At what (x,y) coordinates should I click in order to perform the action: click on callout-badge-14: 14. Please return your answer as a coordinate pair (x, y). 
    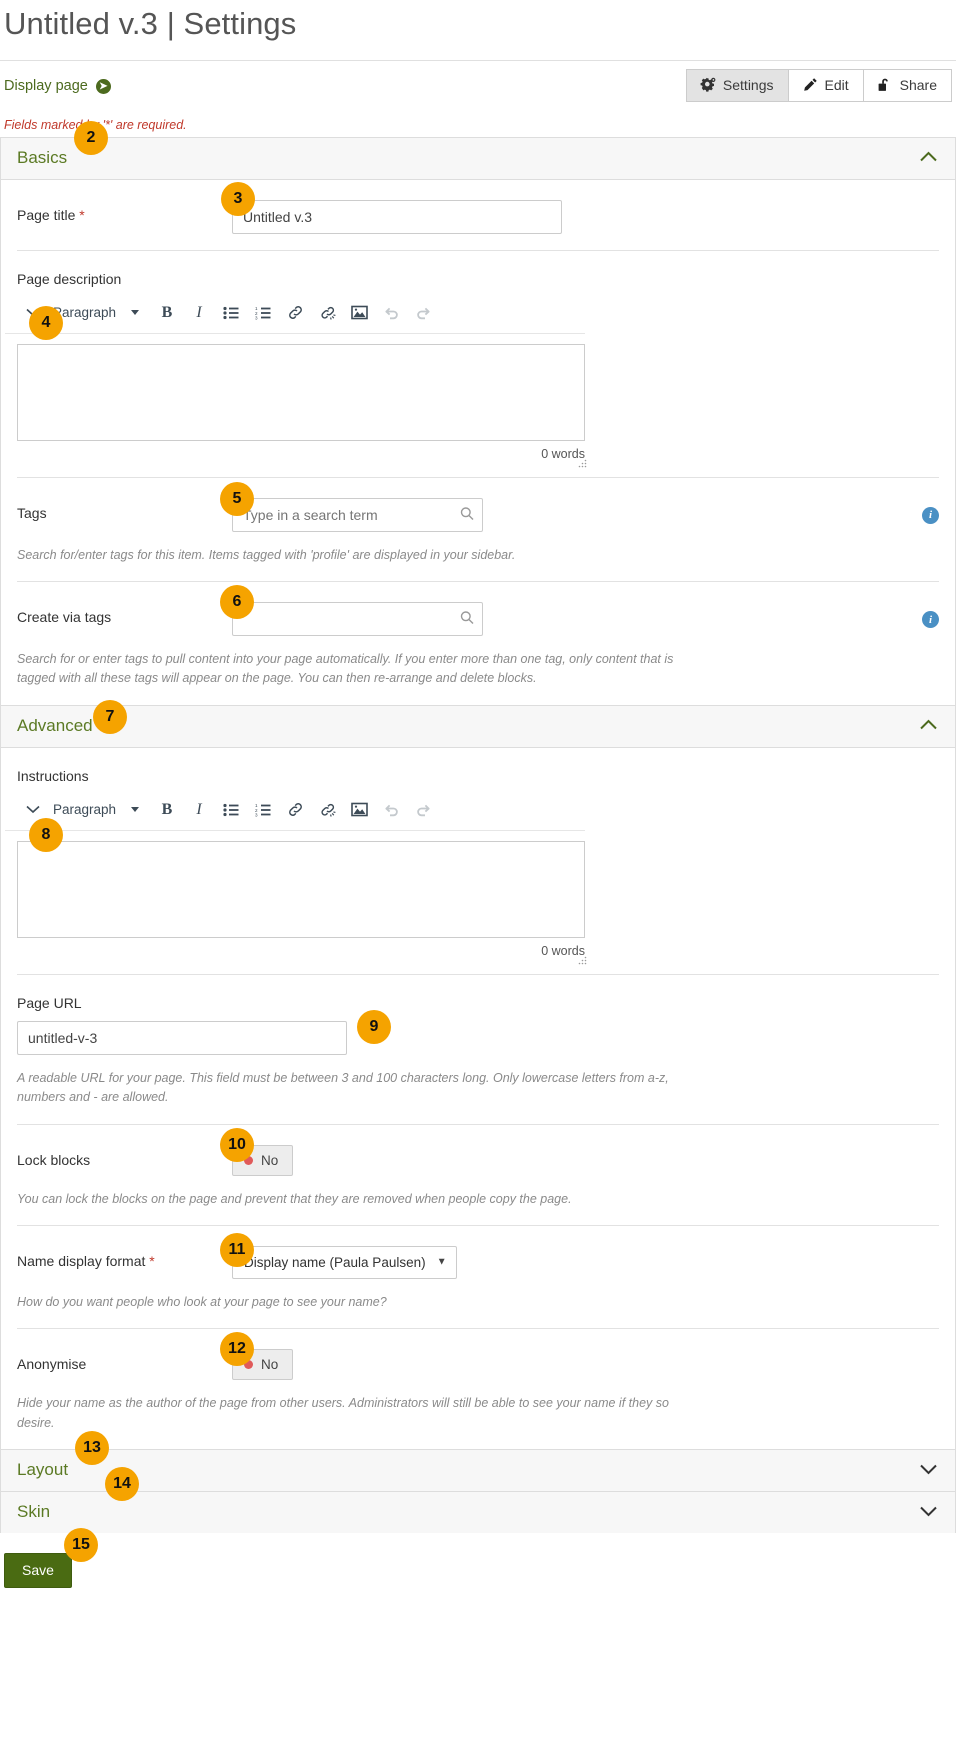
    Looking at the image, I should click on (122, 1484).